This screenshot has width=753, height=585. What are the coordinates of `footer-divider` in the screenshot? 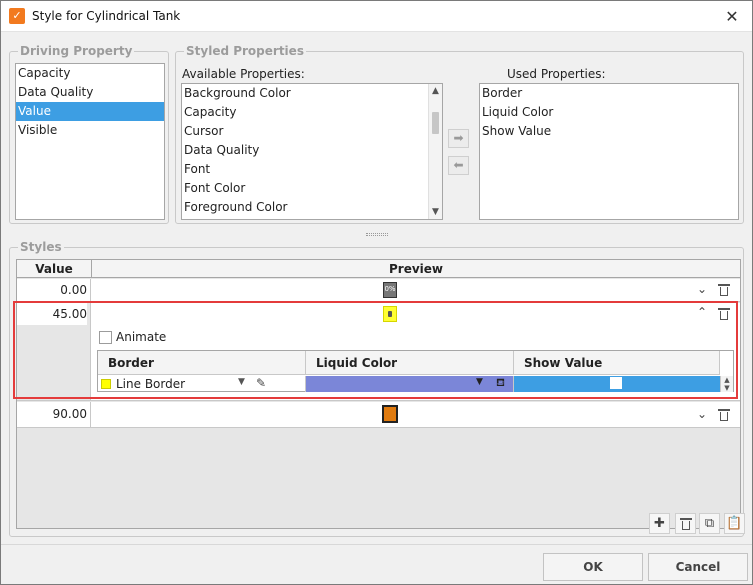 It's located at (376, 544).